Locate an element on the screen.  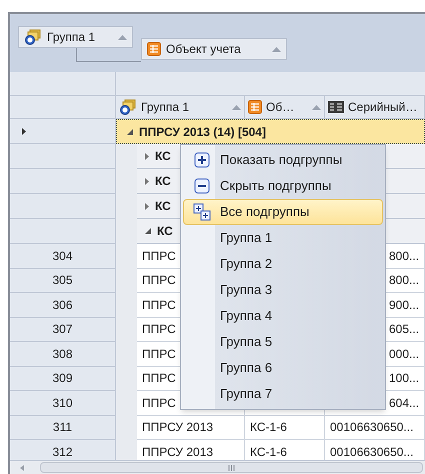
grip-icon is located at coordinates (231, 467).